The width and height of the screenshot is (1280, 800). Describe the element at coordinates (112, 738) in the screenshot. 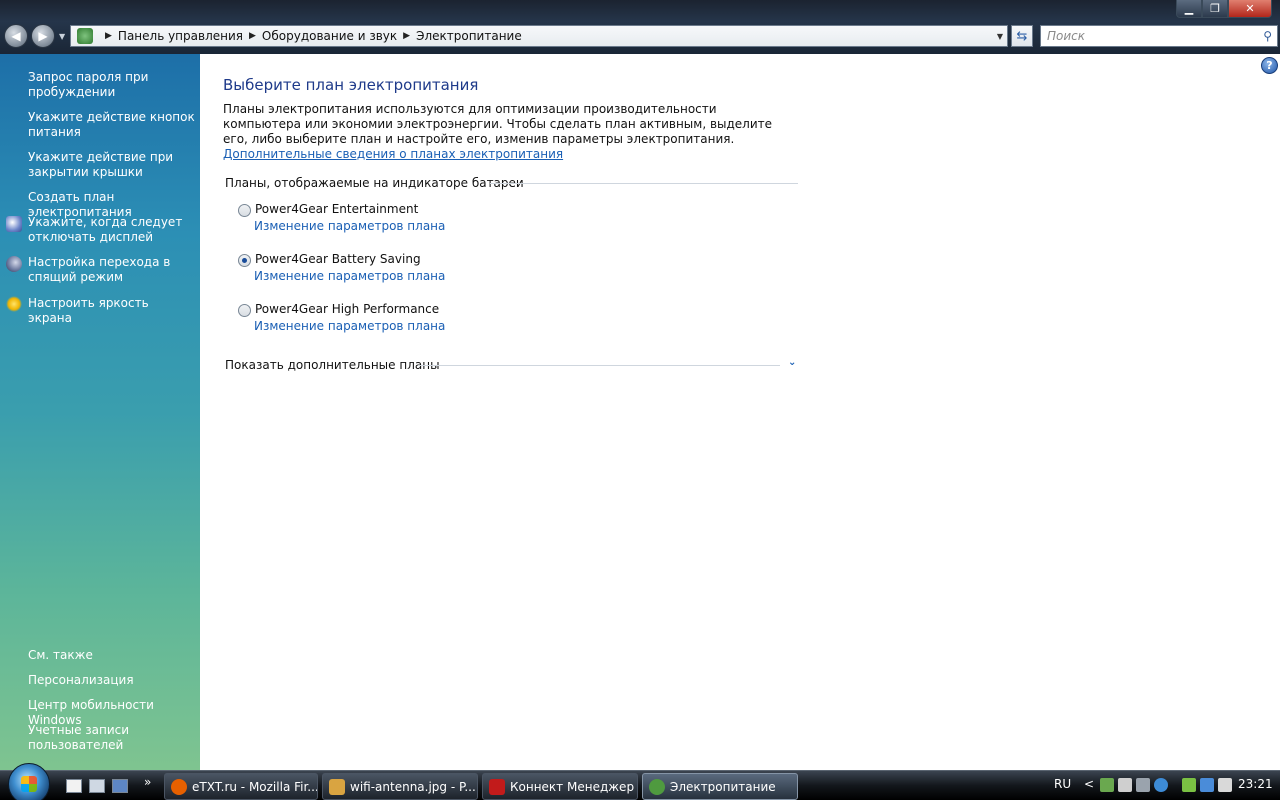

I see `see-also-user-accounts: Учетные записи пользователей` at that location.